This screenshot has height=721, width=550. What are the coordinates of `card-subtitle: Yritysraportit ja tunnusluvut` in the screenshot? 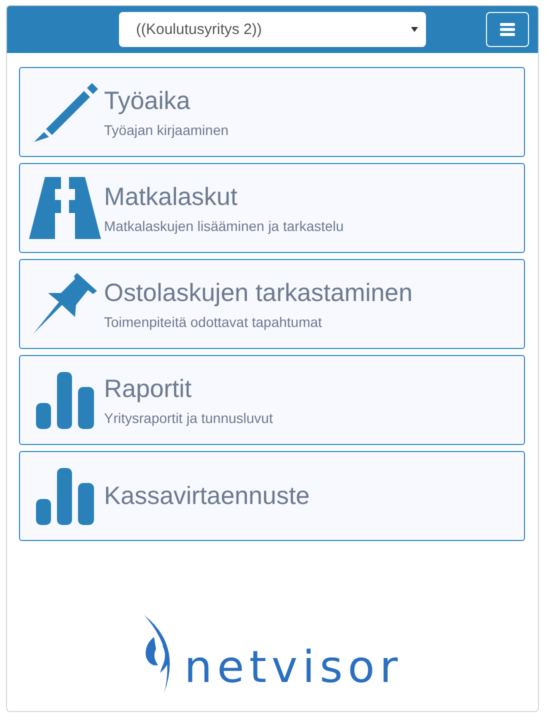 It's located at (188, 418).